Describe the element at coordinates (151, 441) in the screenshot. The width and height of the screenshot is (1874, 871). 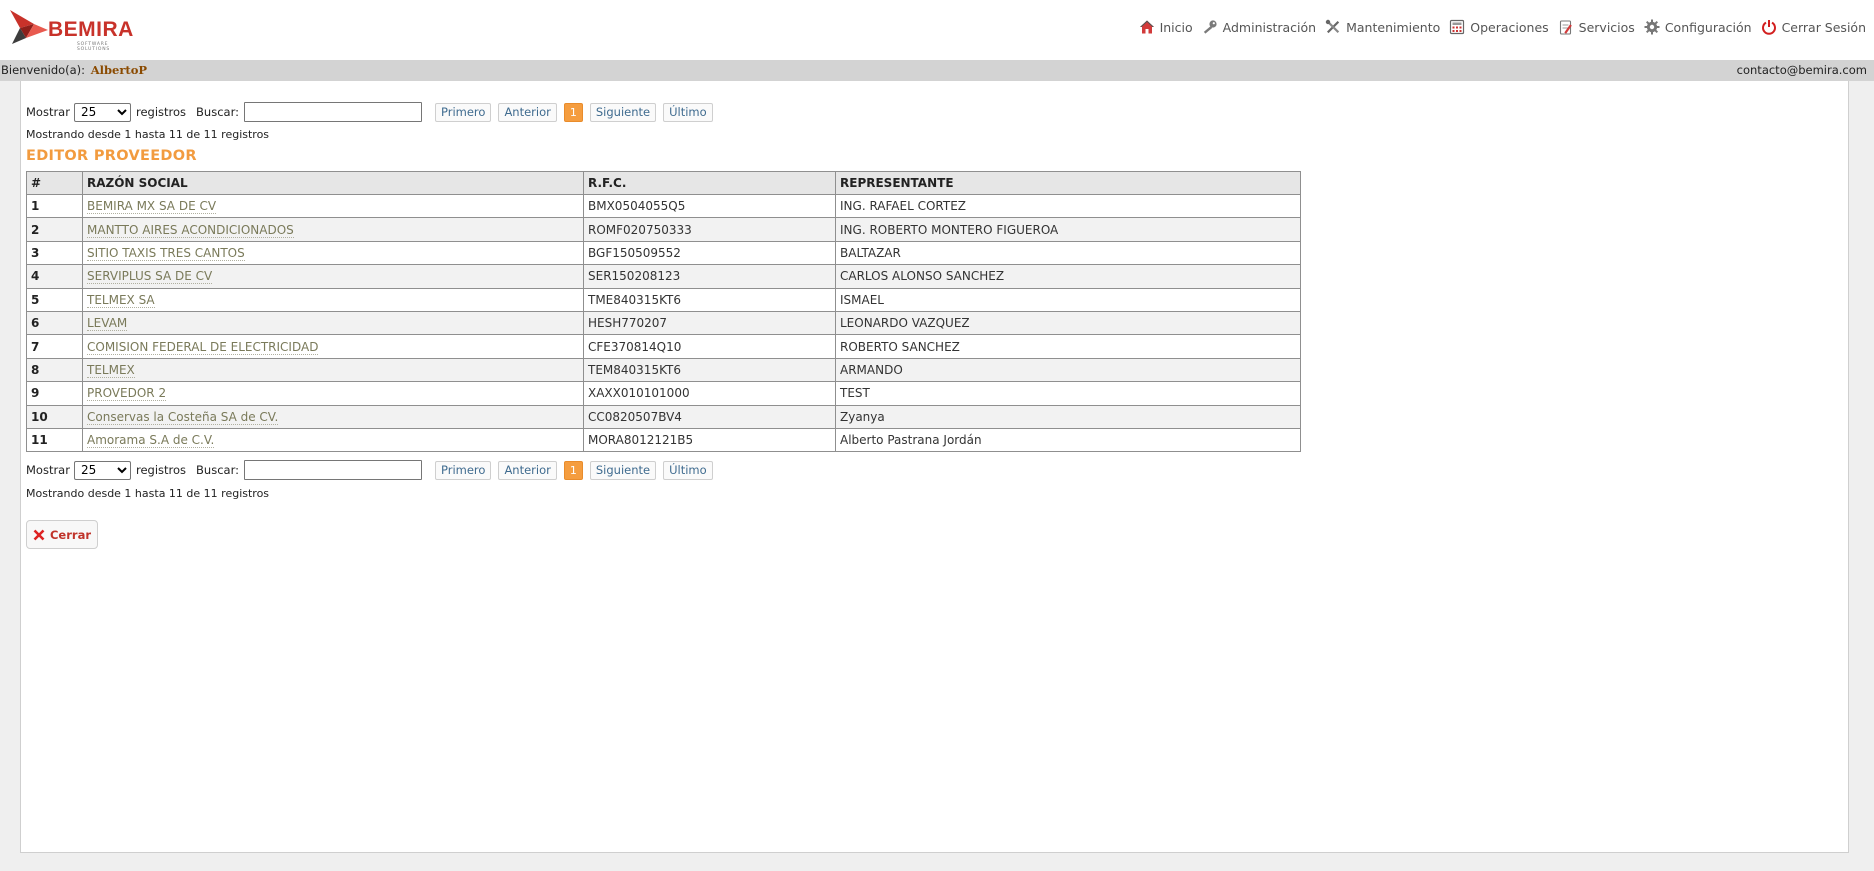
I see `razon-social-link: Amorama S.A de C.V.` at that location.